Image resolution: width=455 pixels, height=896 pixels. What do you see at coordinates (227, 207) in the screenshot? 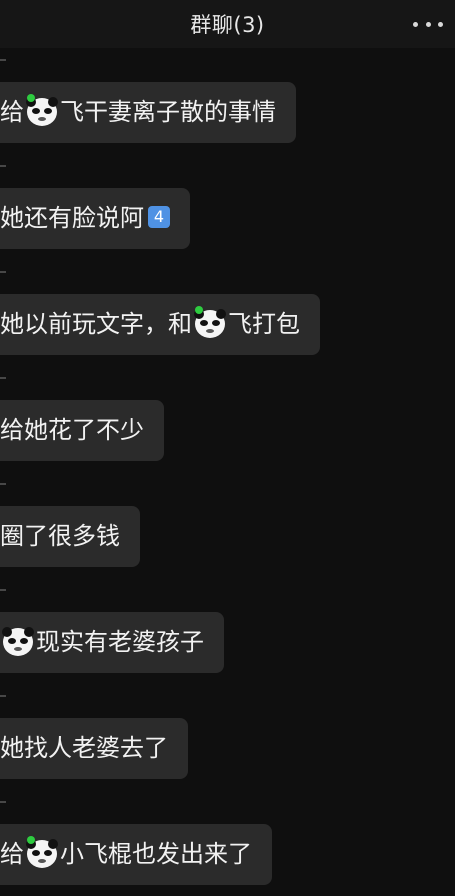
I see `message-row: 她还有脸说阿 4` at bounding box center [227, 207].